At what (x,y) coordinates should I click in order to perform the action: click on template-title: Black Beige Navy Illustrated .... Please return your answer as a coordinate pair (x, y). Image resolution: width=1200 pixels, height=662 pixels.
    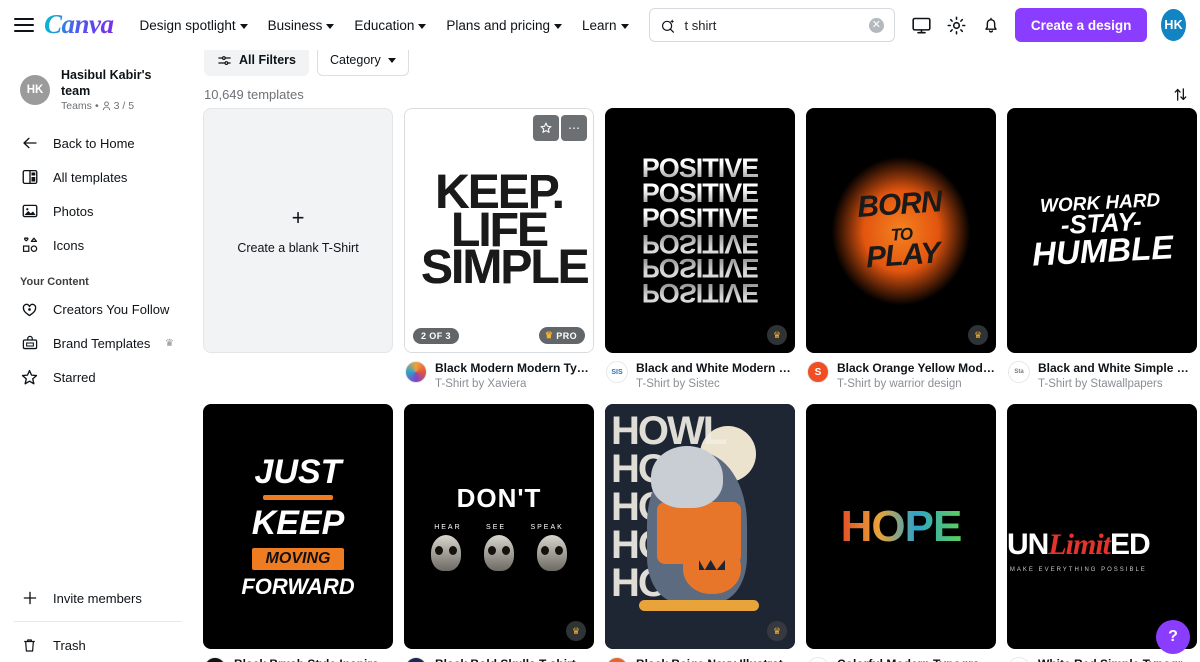
    Looking at the image, I should click on (715, 659).